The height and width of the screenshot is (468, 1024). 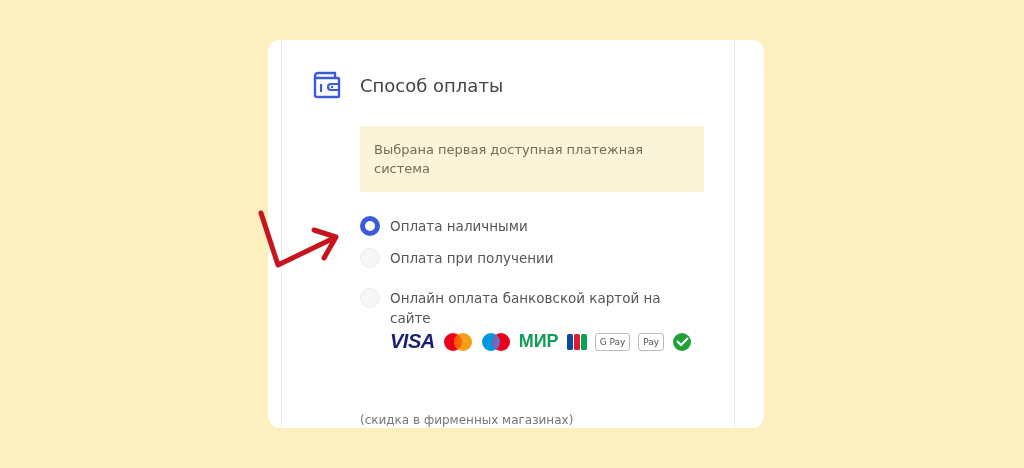 I want to click on section-title: Способ оплаты, so click(x=432, y=85).